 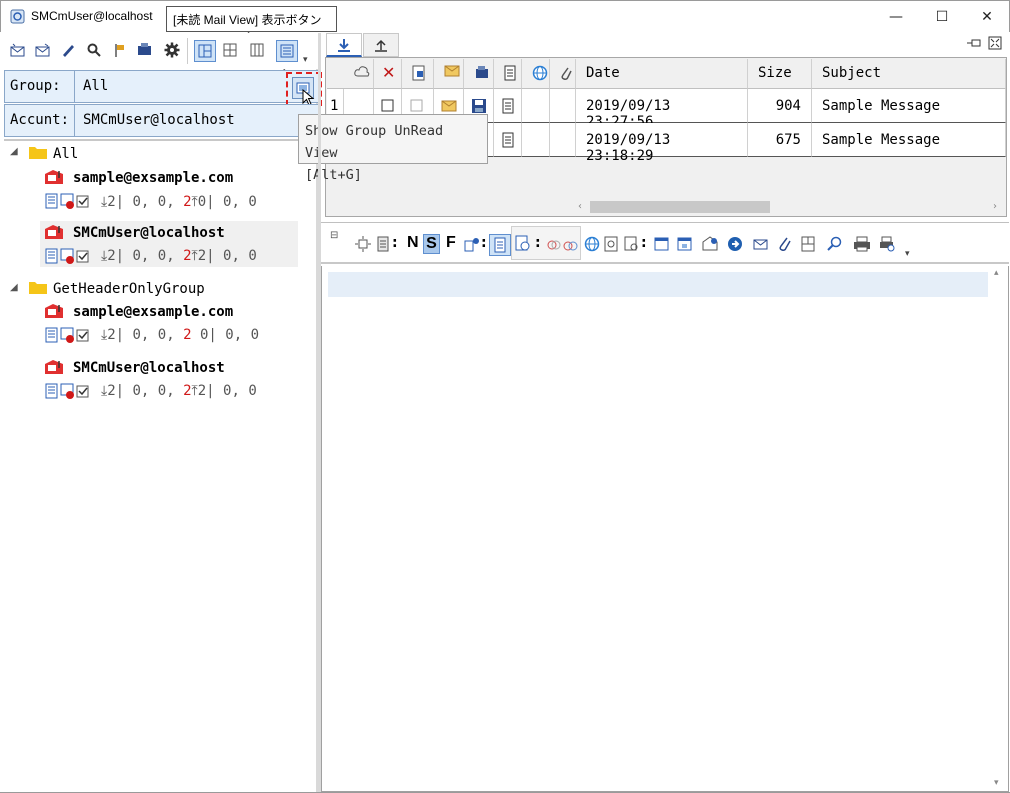 What do you see at coordinates (230, 50) in the screenshot?
I see `layout-grid-icon` at bounding box center [230, 50].